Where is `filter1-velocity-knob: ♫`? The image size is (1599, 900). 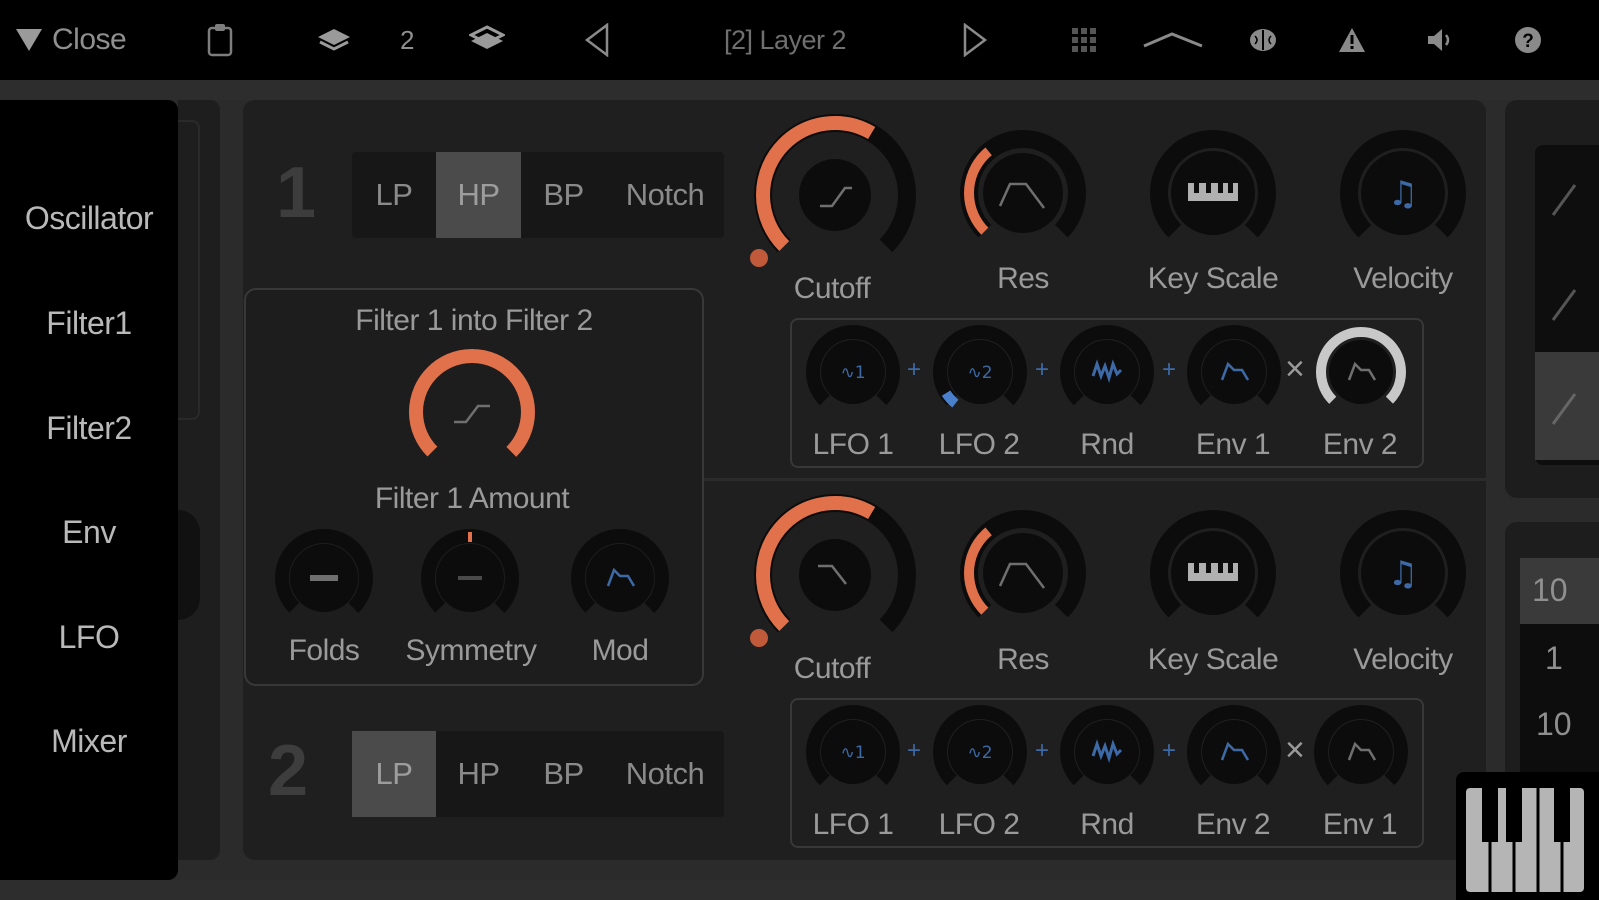 filter1-velocity-knob: ♫ is located at coordinates (1403, 193).